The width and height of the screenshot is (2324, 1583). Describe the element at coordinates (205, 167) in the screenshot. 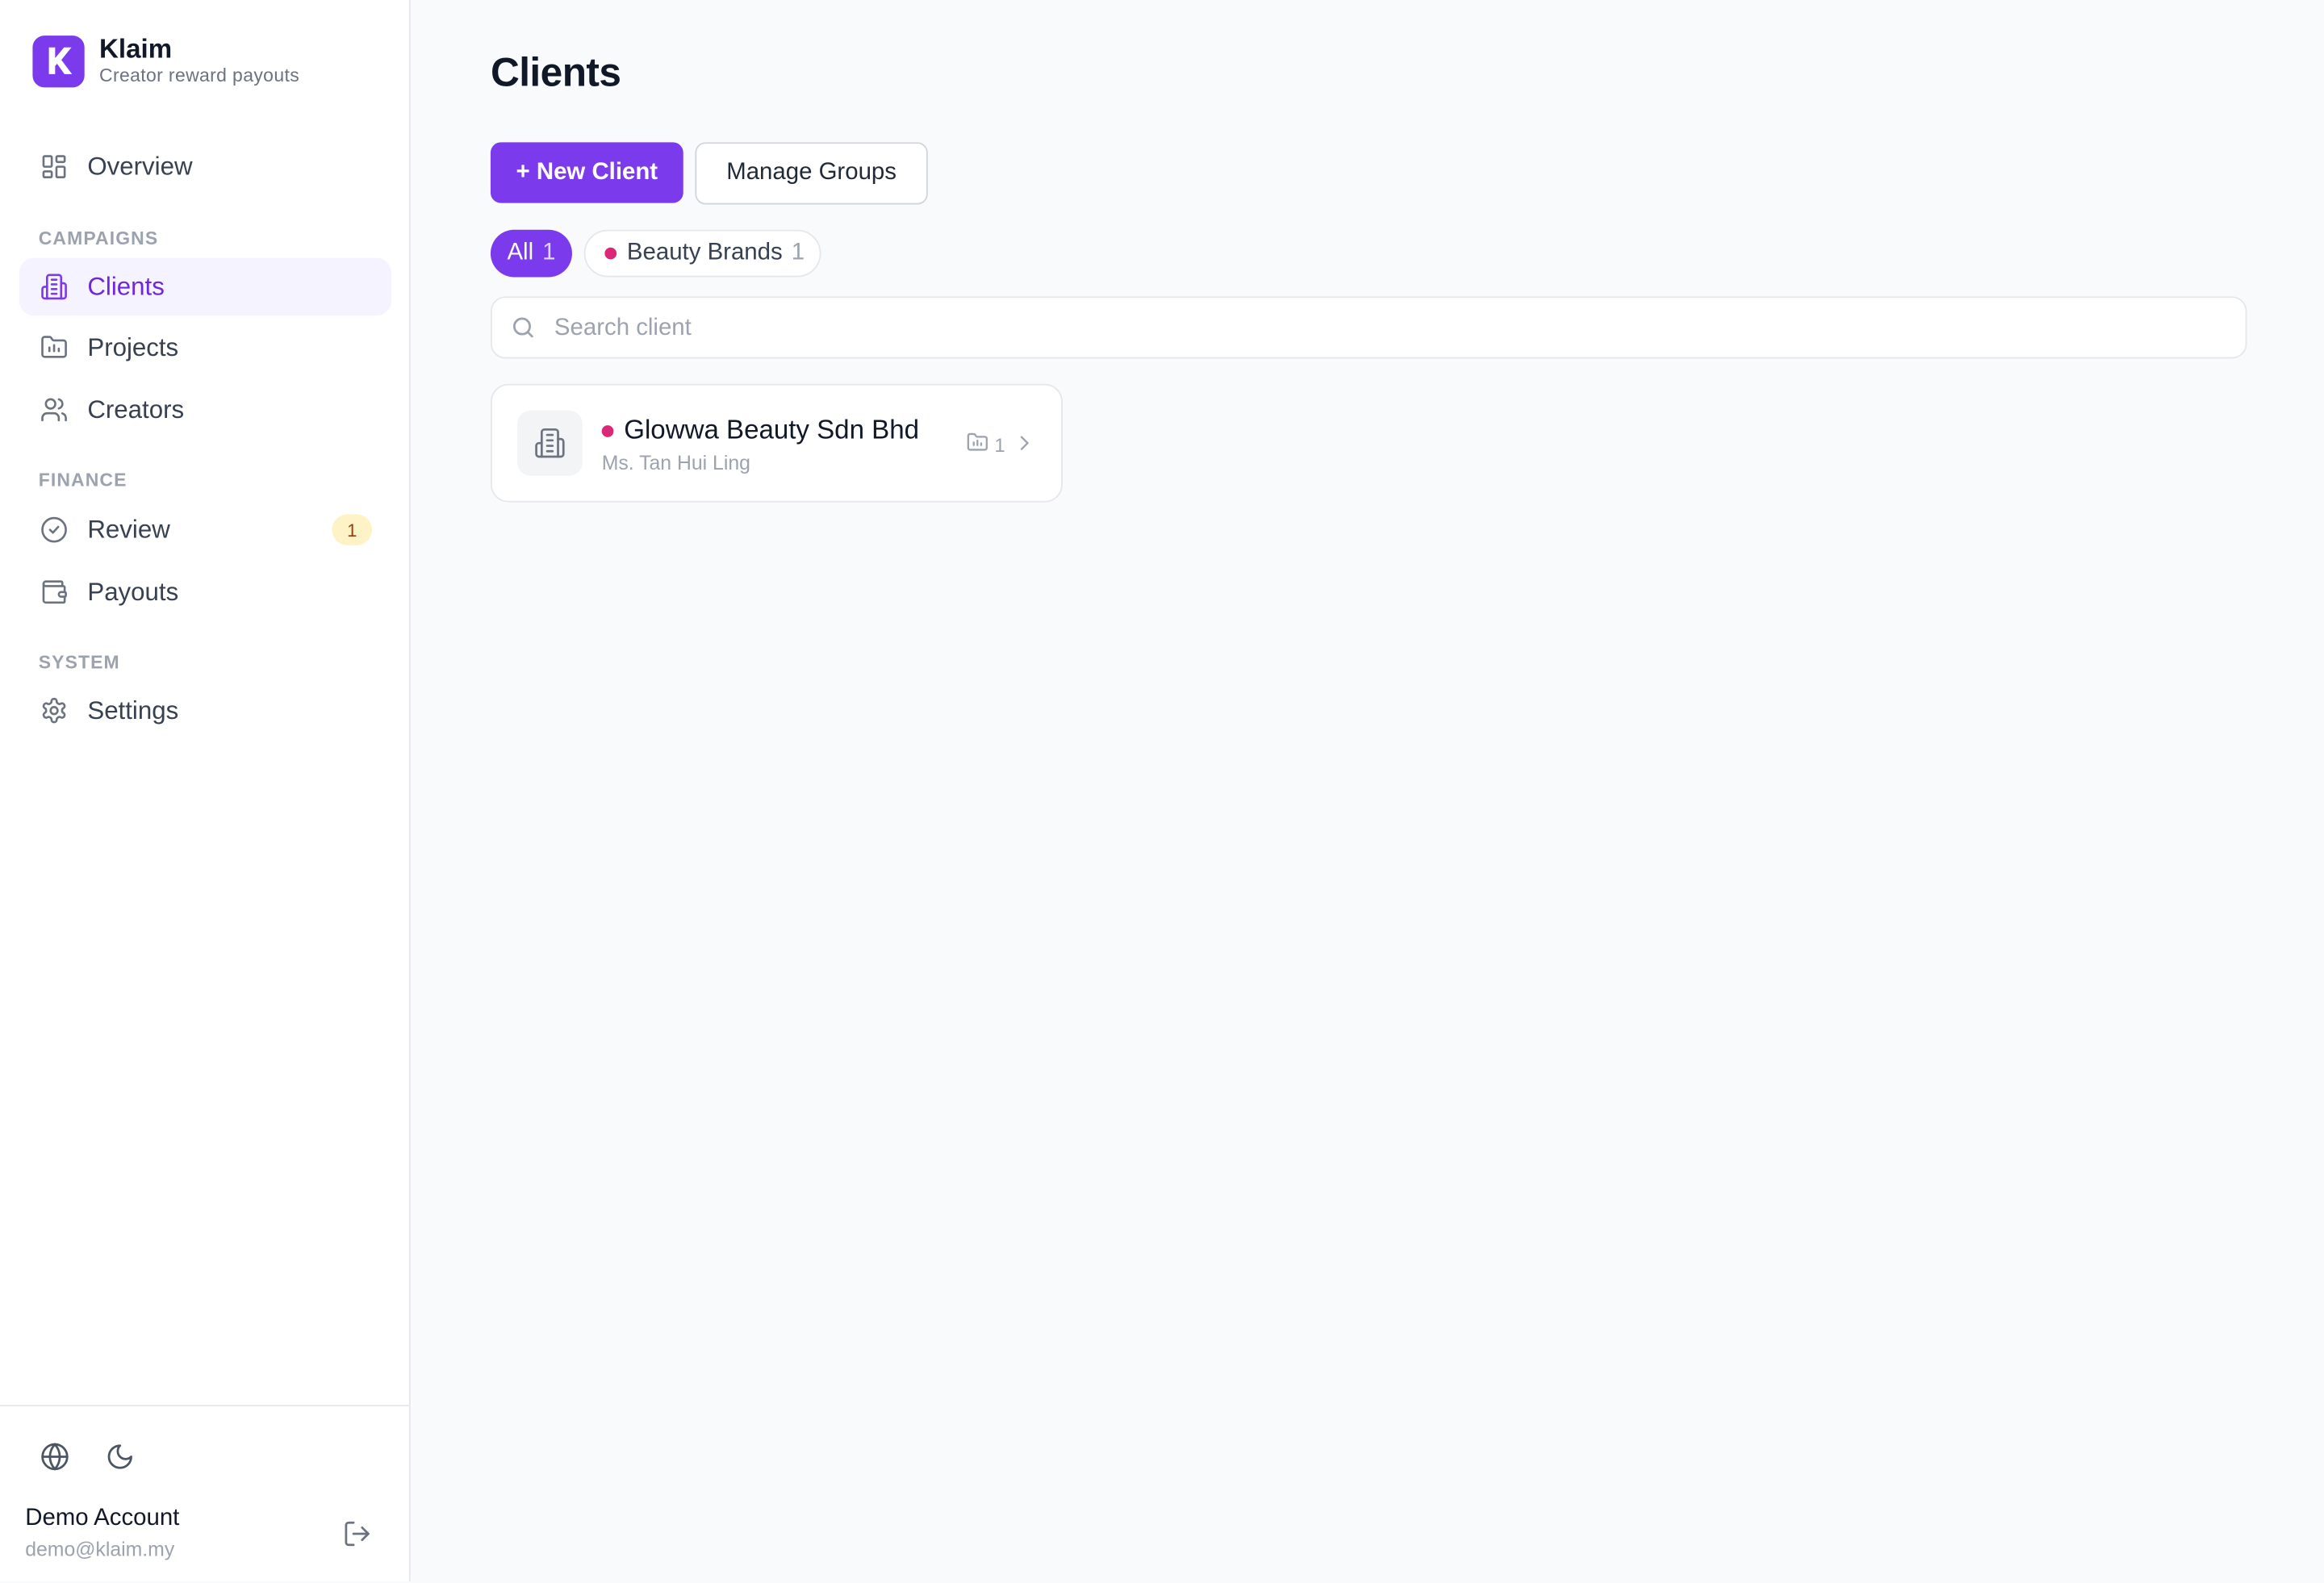

I see `sidebar-item-overview: Overview` at that location.